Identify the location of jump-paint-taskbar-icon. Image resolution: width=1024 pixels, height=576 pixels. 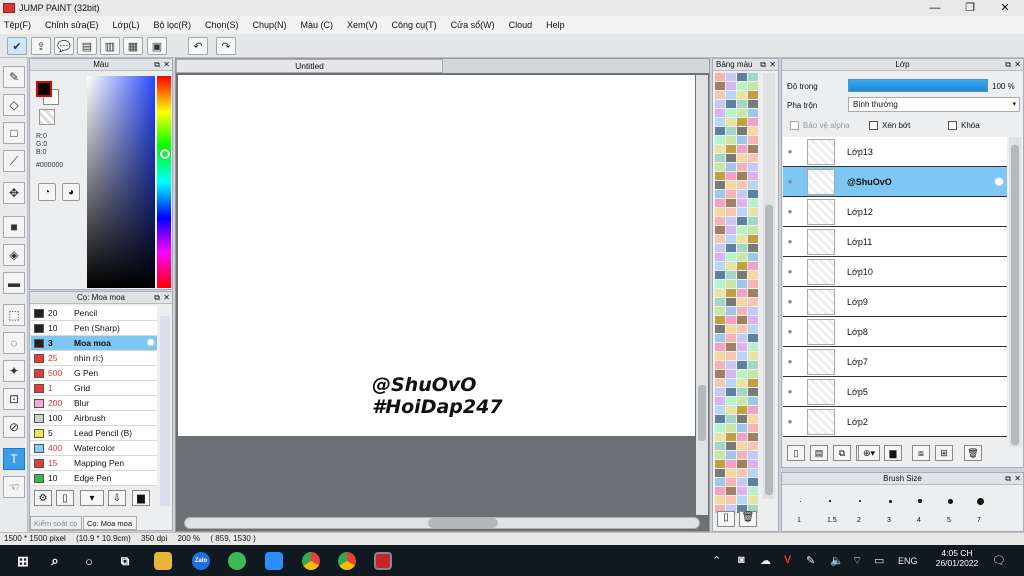
(383, 561).